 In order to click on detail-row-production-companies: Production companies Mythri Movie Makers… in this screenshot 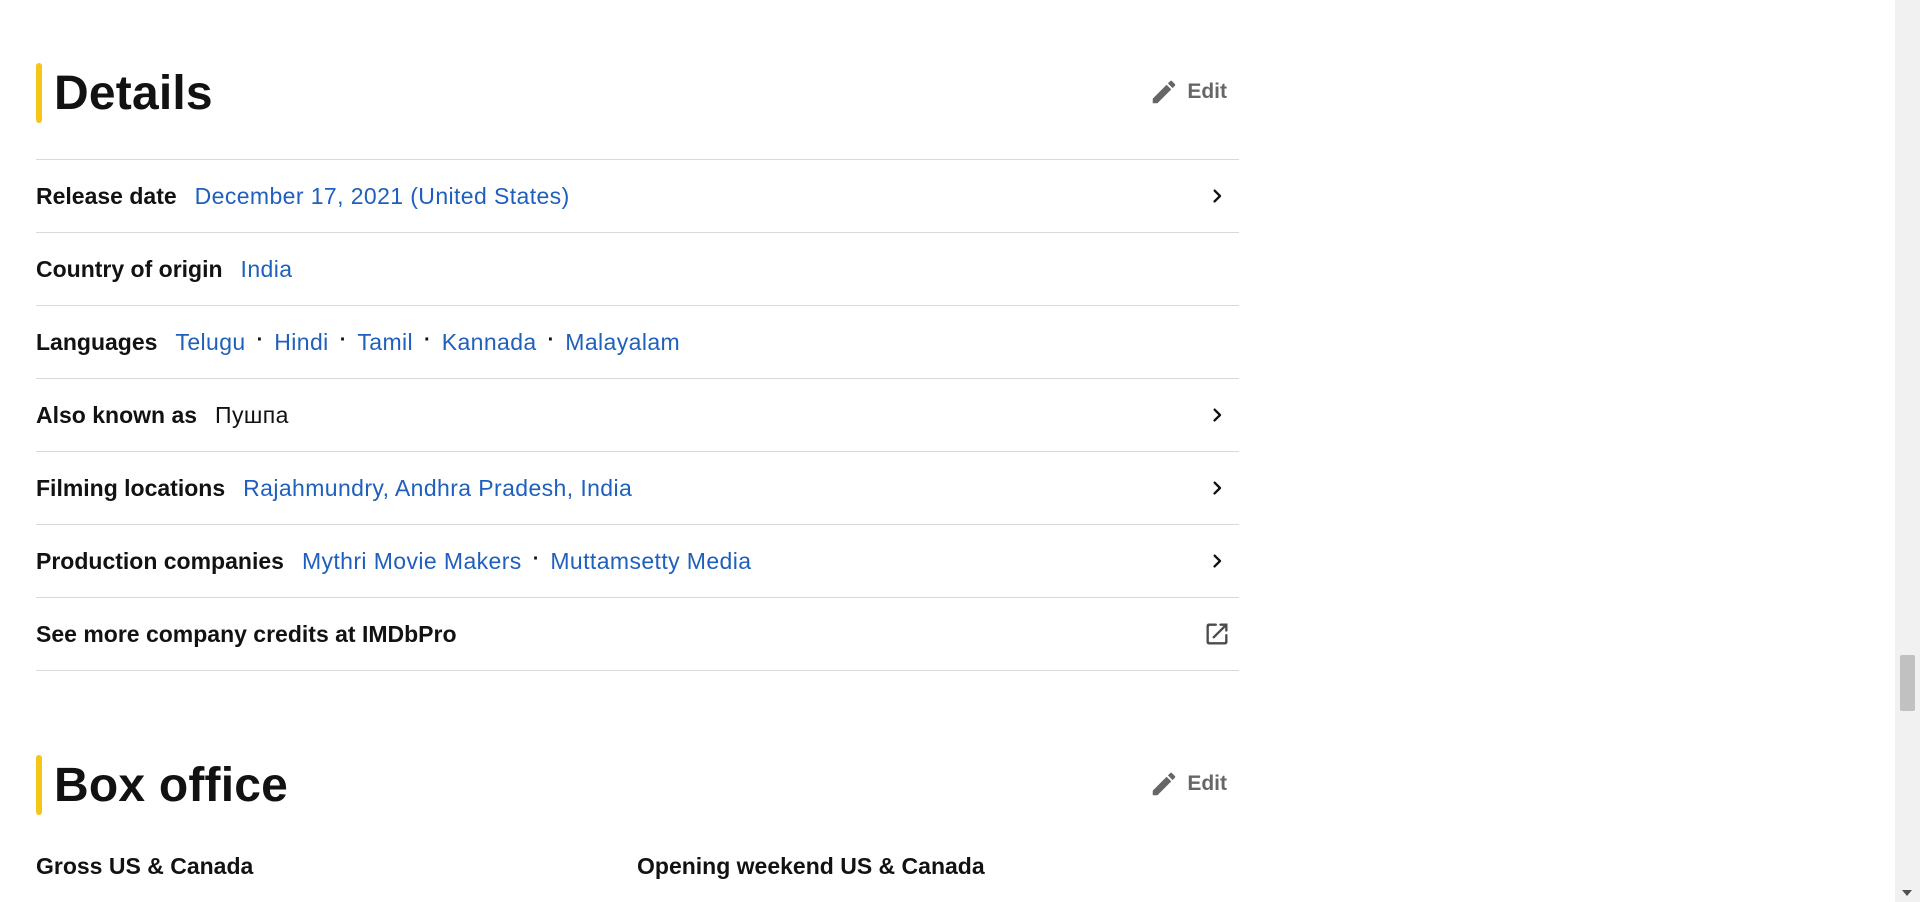, I will do `click(637, 561)`.